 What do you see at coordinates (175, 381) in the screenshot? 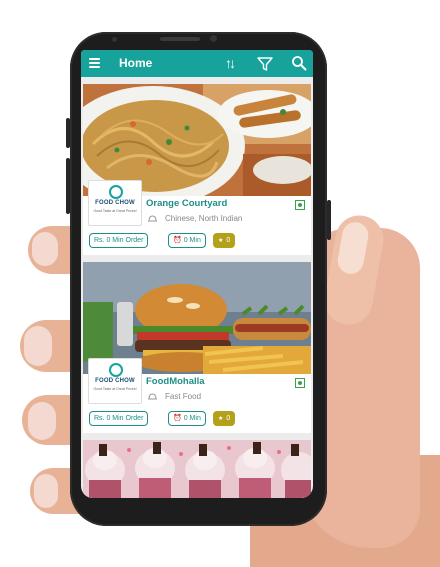
I see `restaurant-name: FoodMohalla` at bounding box center [175, 381].